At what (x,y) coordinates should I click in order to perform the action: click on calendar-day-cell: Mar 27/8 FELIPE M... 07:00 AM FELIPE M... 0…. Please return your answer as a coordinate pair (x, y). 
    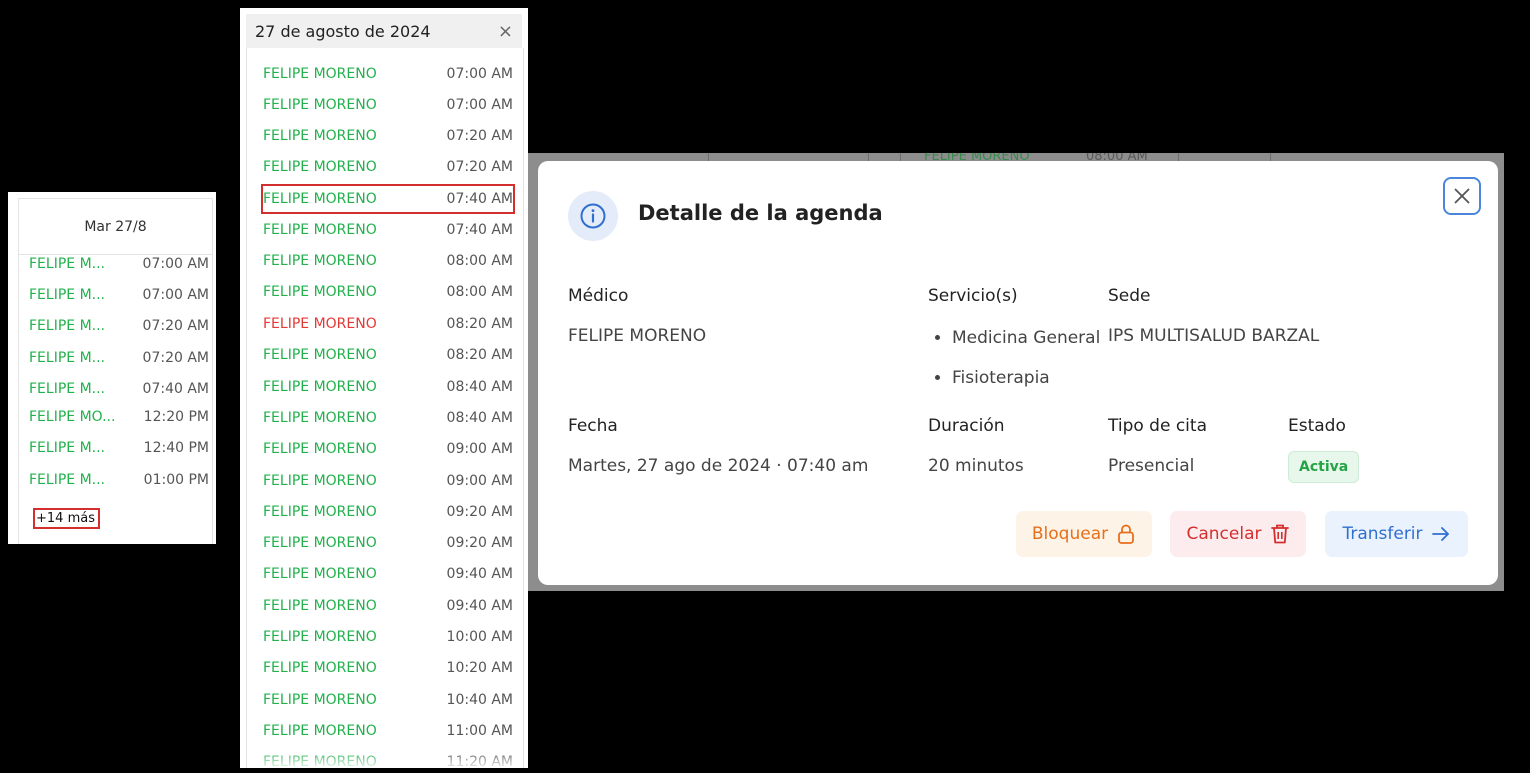
    Looking at the image, I should click on (112, 368).